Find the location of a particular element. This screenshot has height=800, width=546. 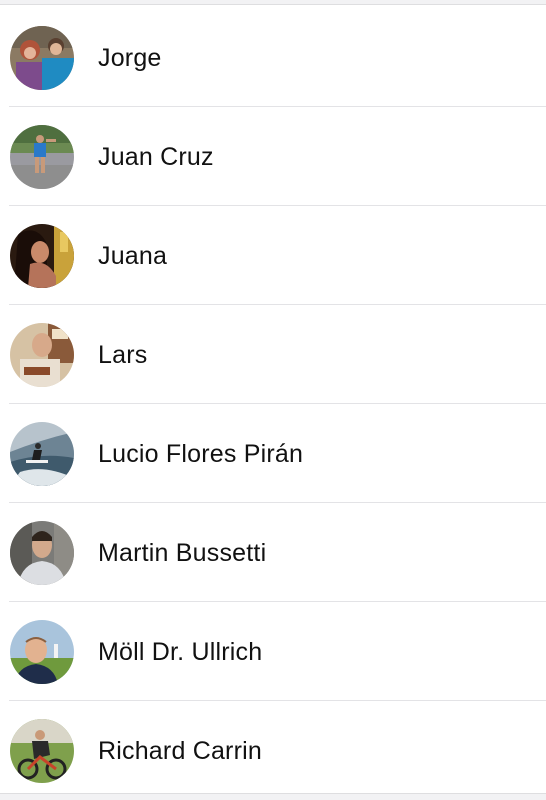

contact-name: Juana is located at coordinates (133, 256).